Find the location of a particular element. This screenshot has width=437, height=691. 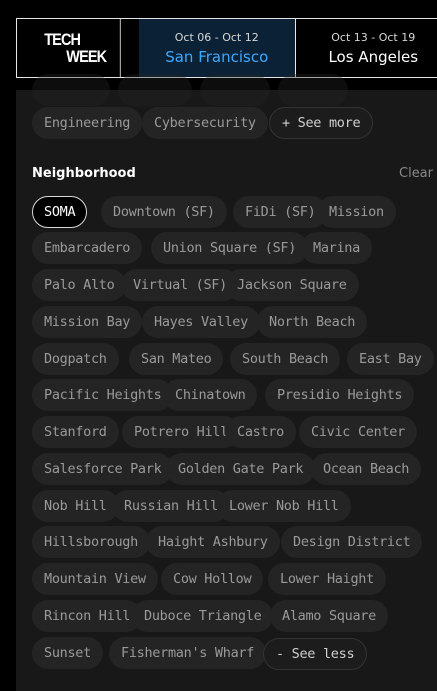

neighborhood-chip: FiDi (SF) is located at coordinates (280, 212).